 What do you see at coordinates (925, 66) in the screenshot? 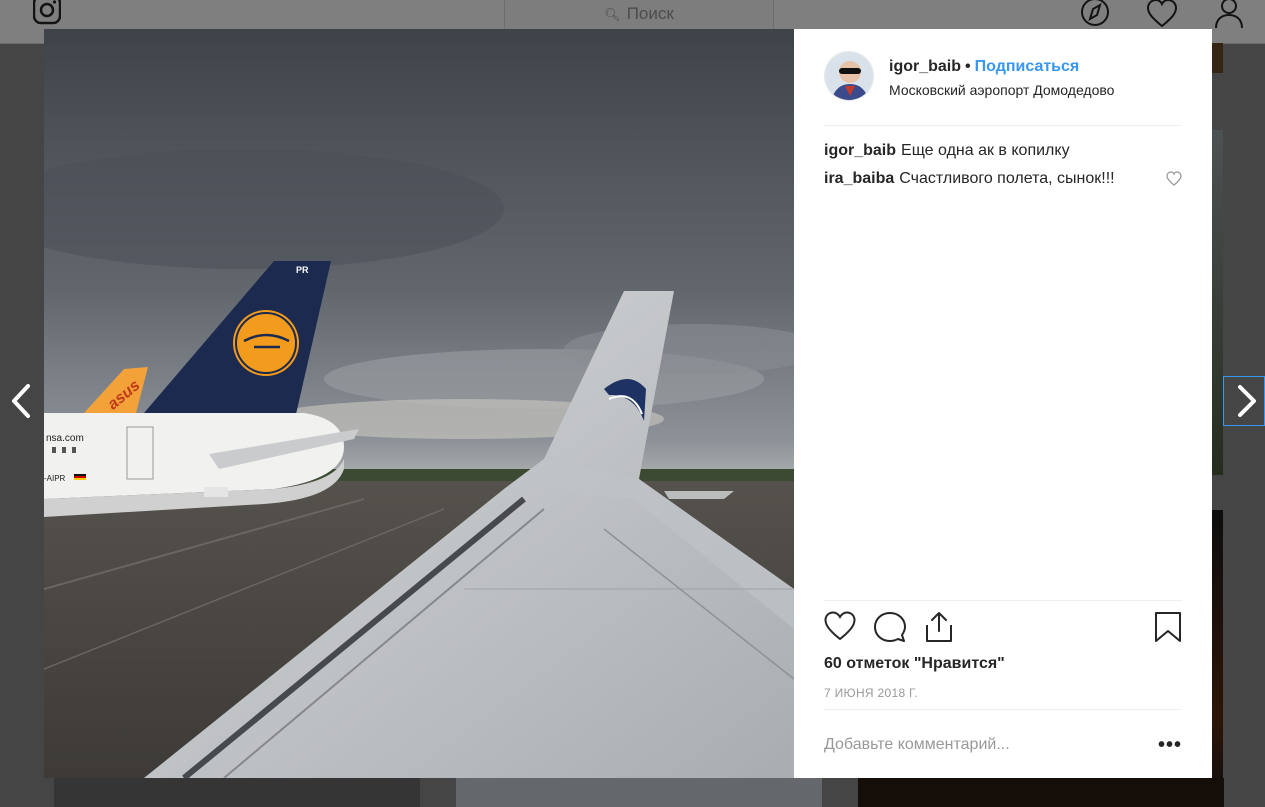
I see `post-username: igor_baib` at bounding box center [925, 66].